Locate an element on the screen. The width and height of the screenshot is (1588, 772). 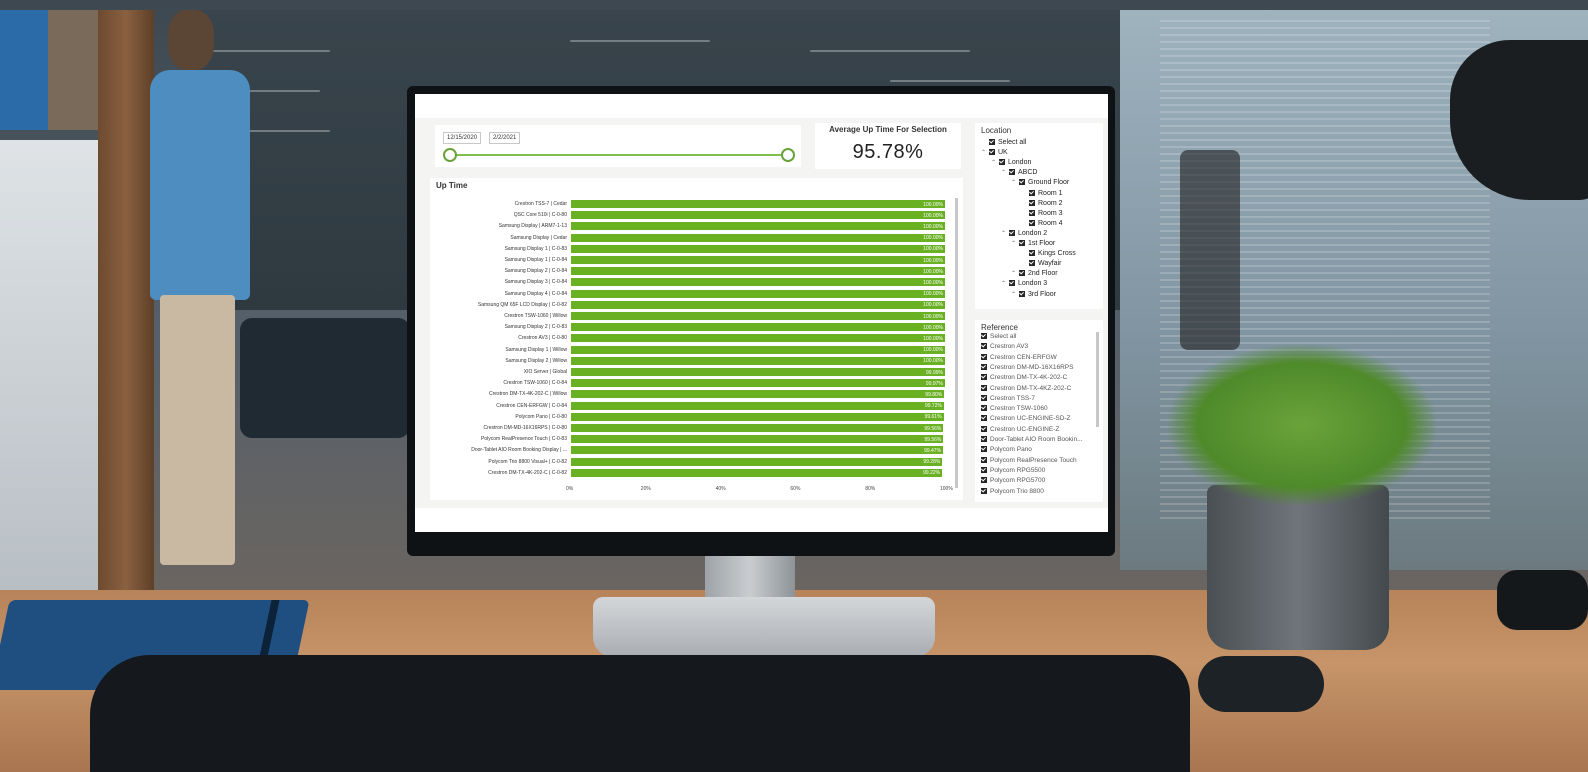
location-tree-item: ⌃ London 2 is located at coordinates (1024, 234).